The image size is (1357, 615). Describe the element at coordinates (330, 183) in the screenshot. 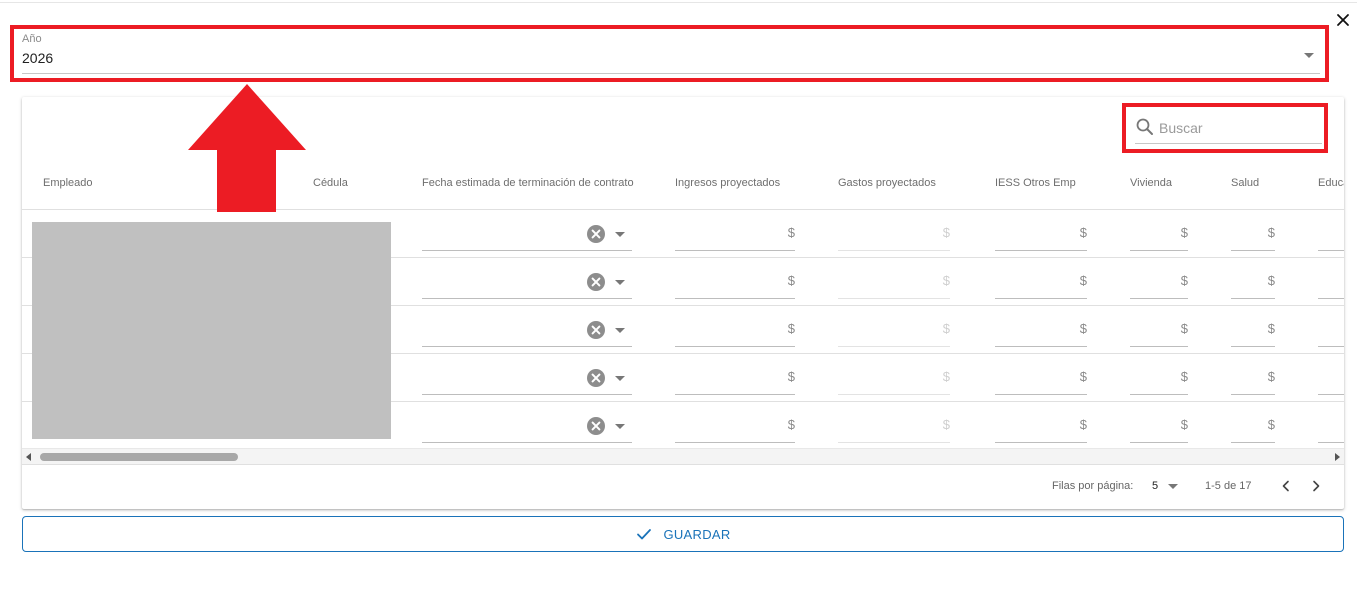

I see `column-header-cedula: Cédula` at that location.